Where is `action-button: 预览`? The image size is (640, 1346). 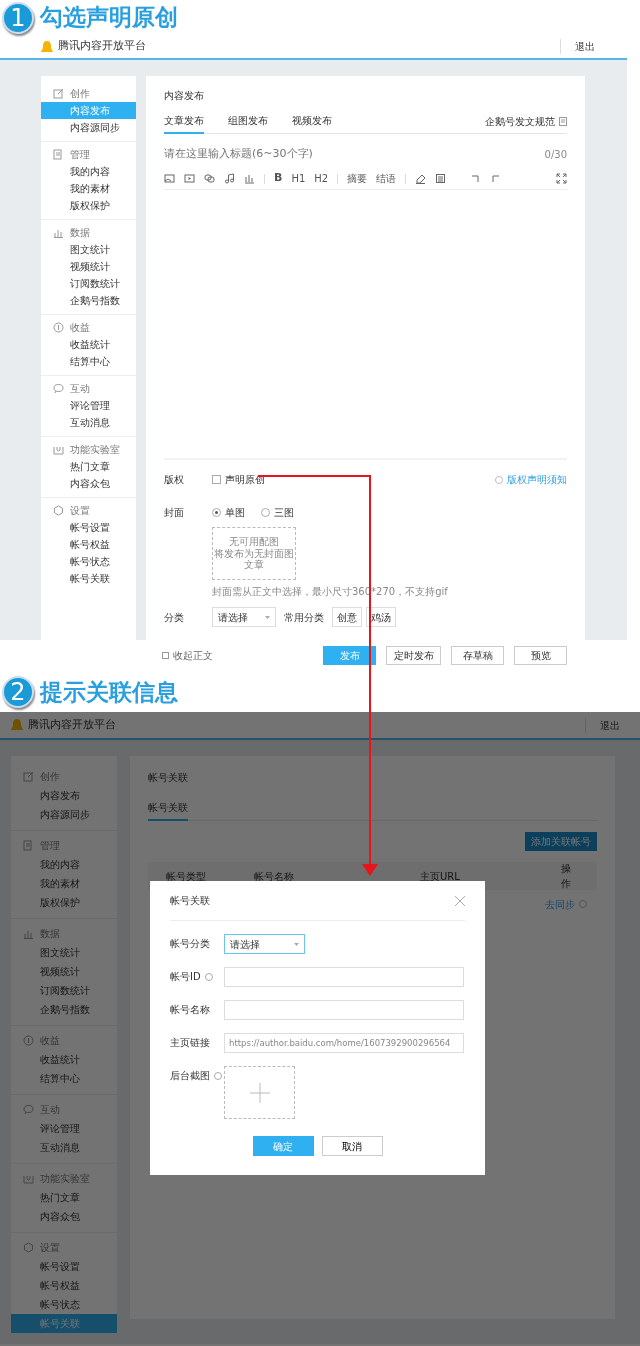
action-button: 预览 is located at coordinates (540, 655).